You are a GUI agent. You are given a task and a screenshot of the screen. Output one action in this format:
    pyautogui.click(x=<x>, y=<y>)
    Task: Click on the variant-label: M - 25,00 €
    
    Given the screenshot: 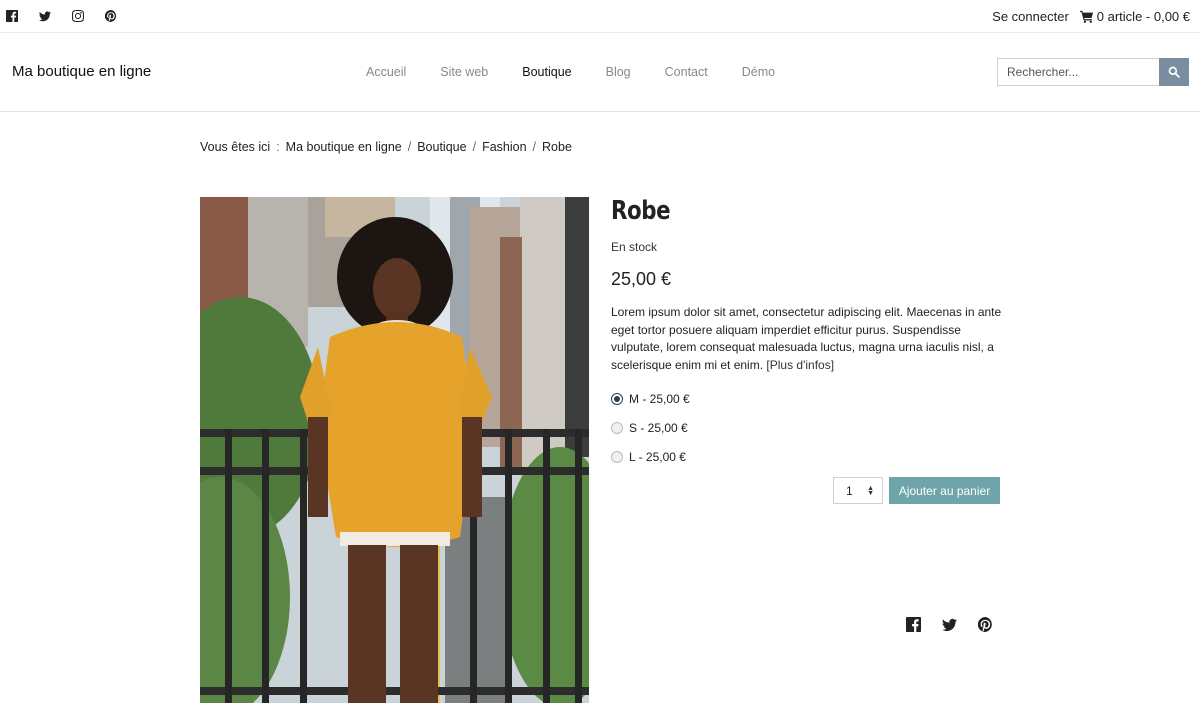 What is the action you would take?
    pyautogui.click(x=659, y=399)
    